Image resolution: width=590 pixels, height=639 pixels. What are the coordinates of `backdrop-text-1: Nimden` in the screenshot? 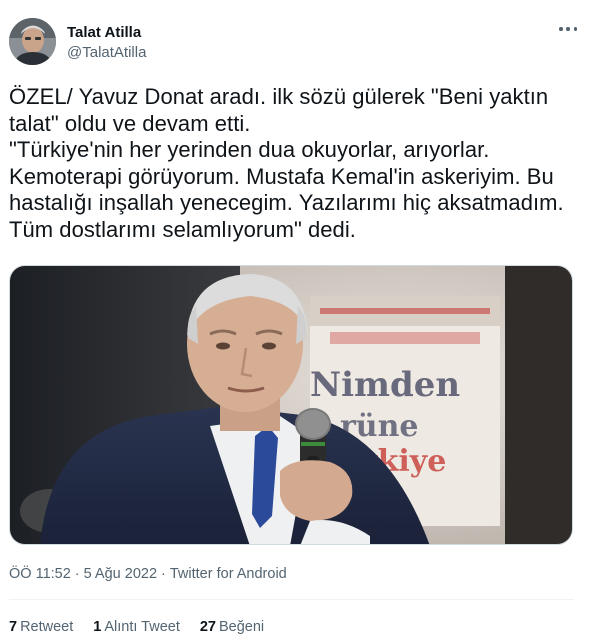 It's located at (385, 385).